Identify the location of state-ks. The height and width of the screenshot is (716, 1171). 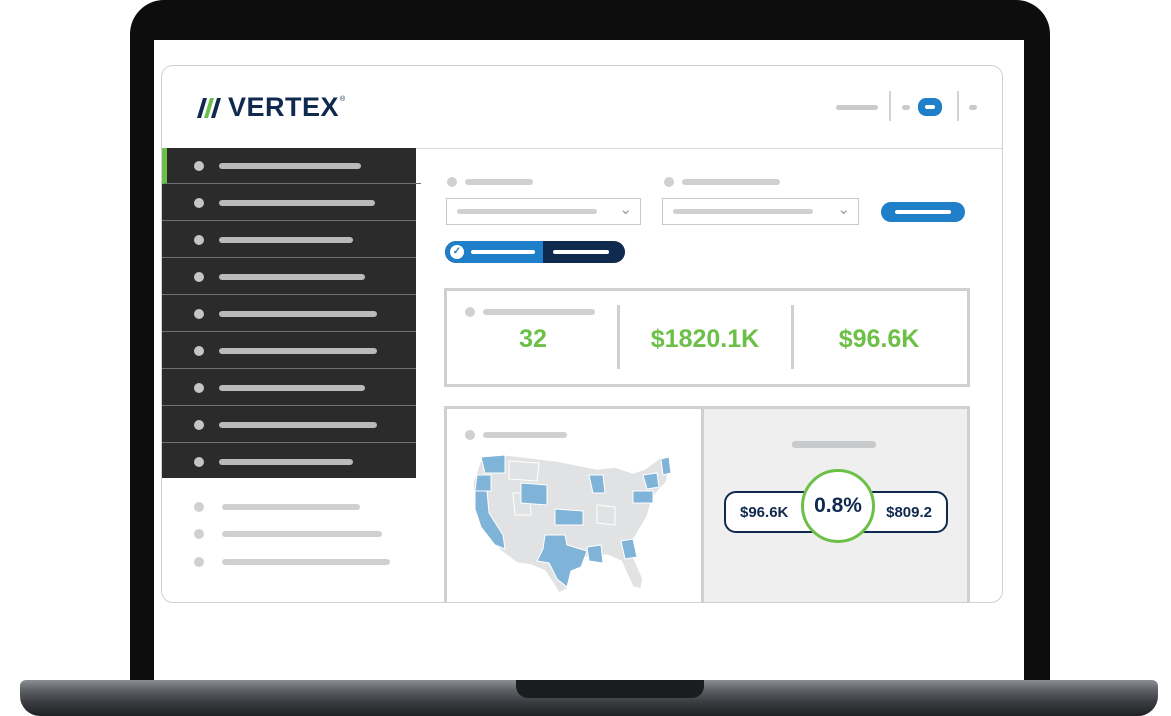
(569, 517).